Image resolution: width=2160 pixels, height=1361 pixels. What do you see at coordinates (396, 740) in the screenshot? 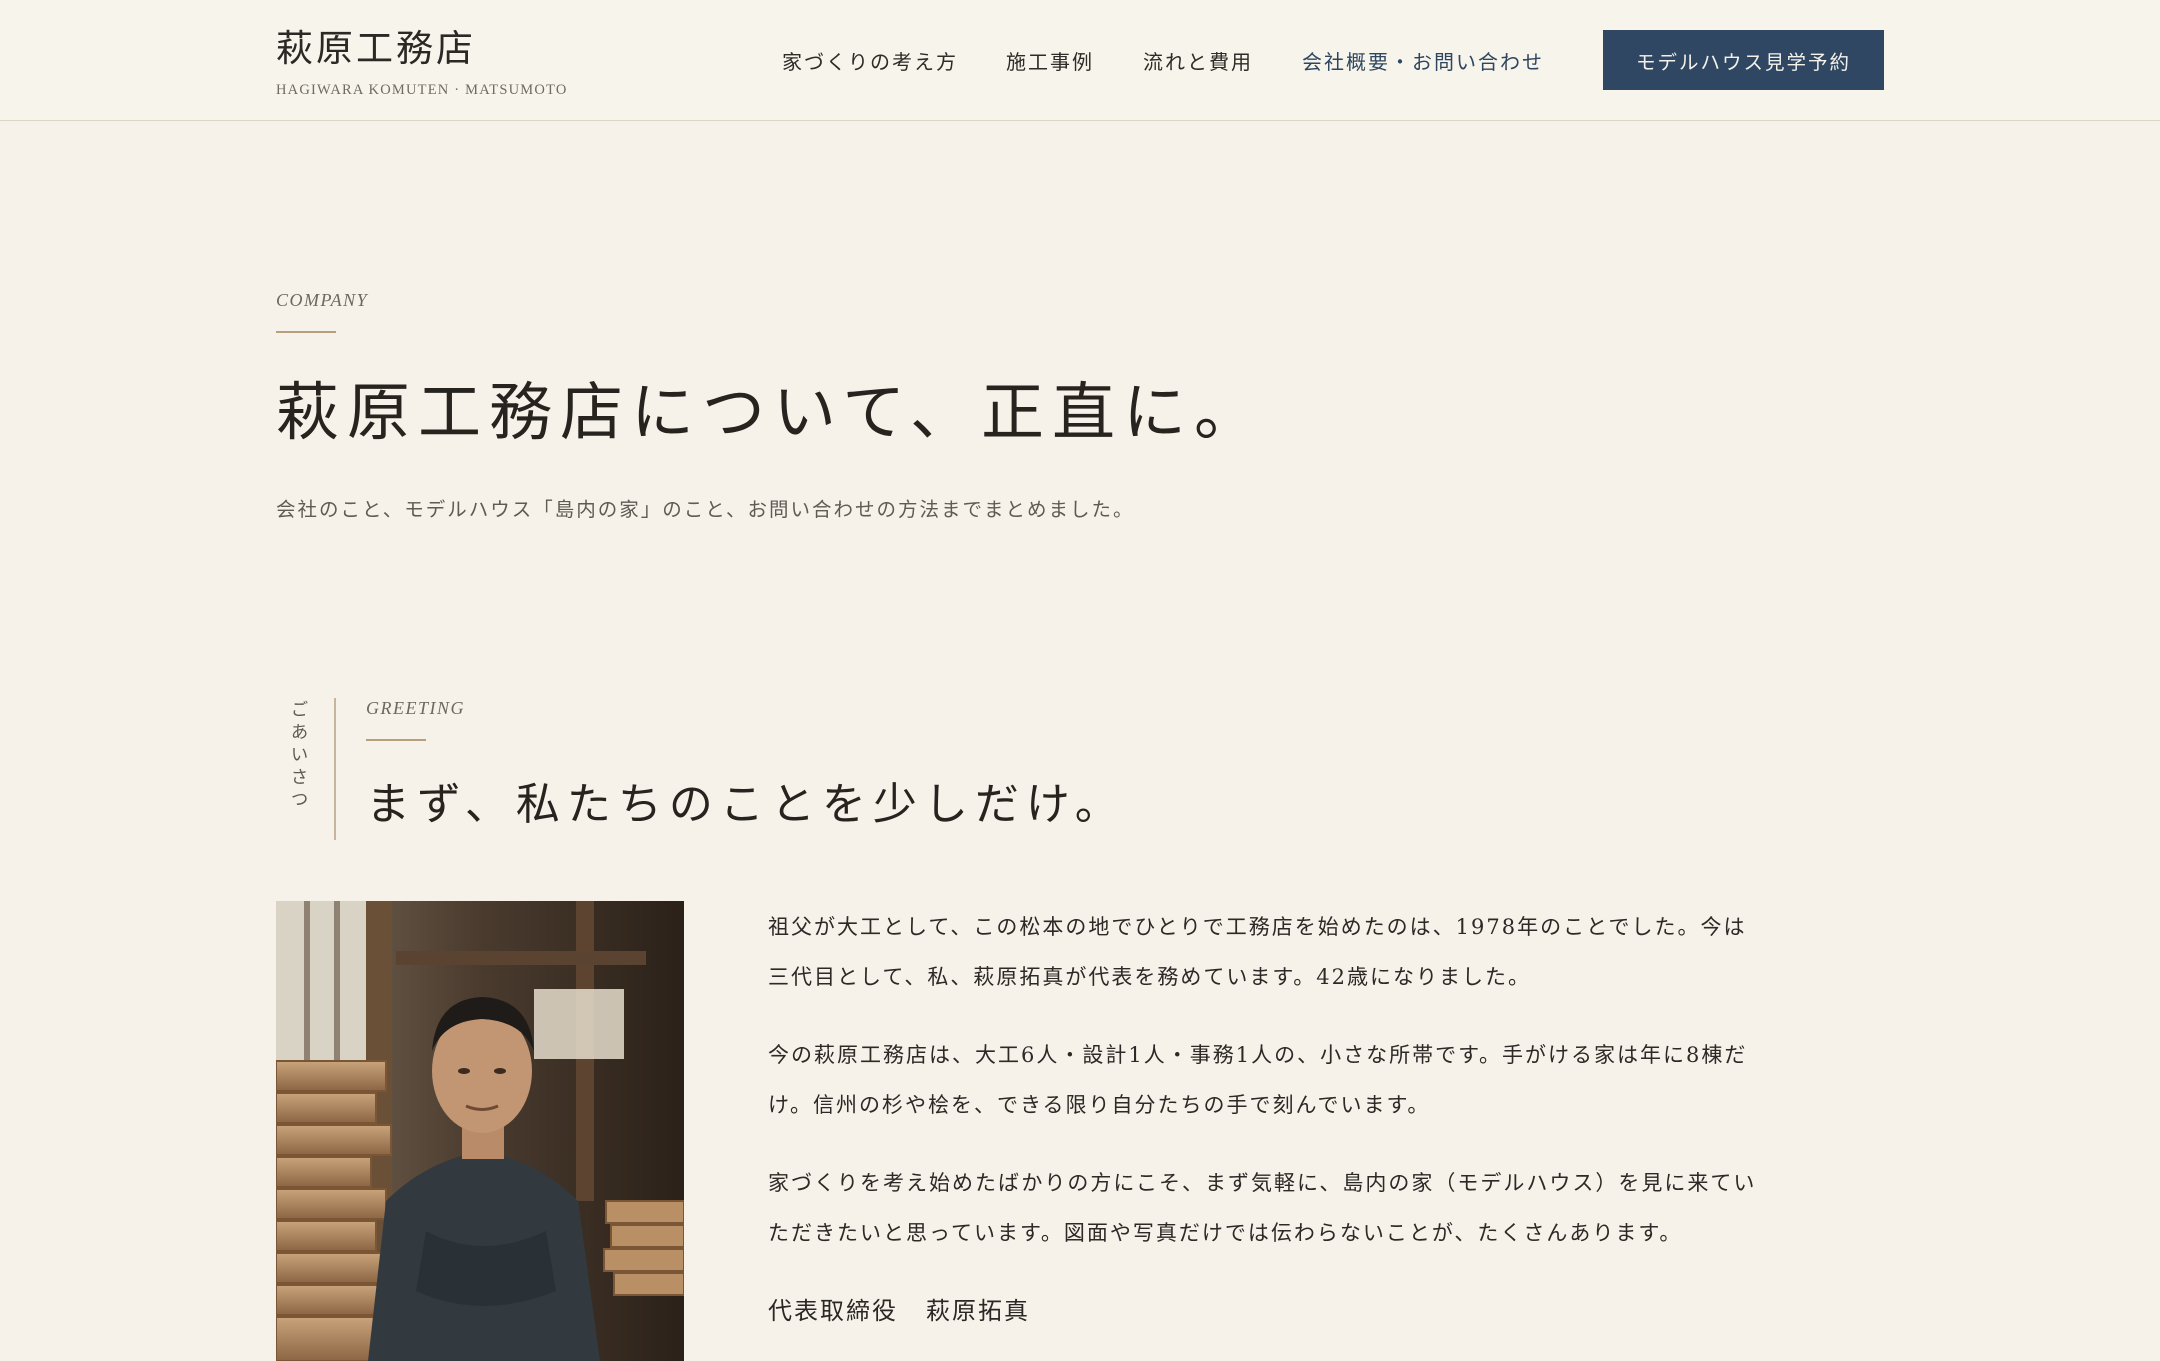
I see `greeting-eyebrow-rule` at bounding box center [396, 740].